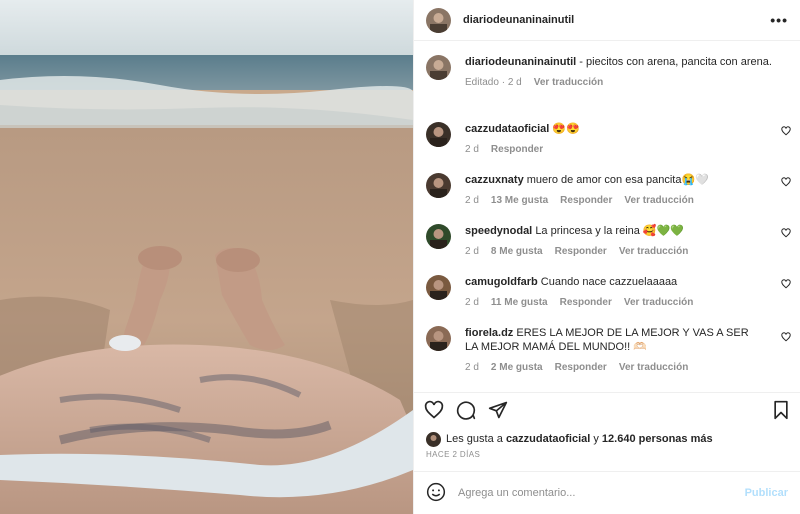 The image size is (800, 514). What do you see at coordinates (517, 251) in the screenshot?
I see `comment-likes: 8 Me gusta` at bounding box center [517, 251].